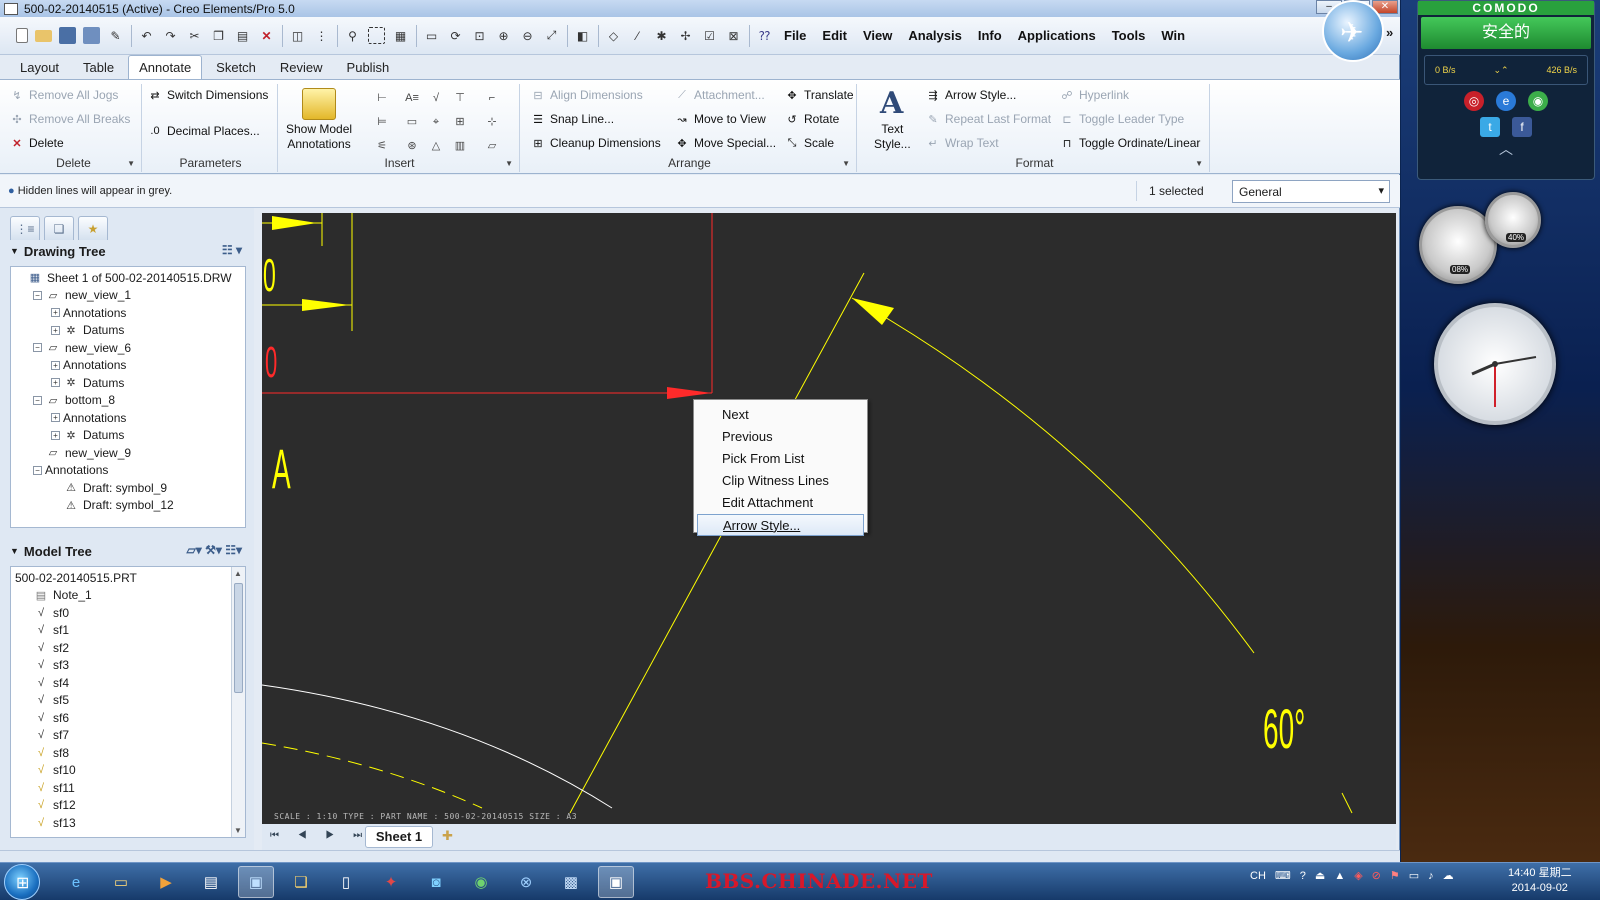  Describe the element at coordinates (165, 67) in the screenshot. I see `tab-annotate: Annotate` at that location.